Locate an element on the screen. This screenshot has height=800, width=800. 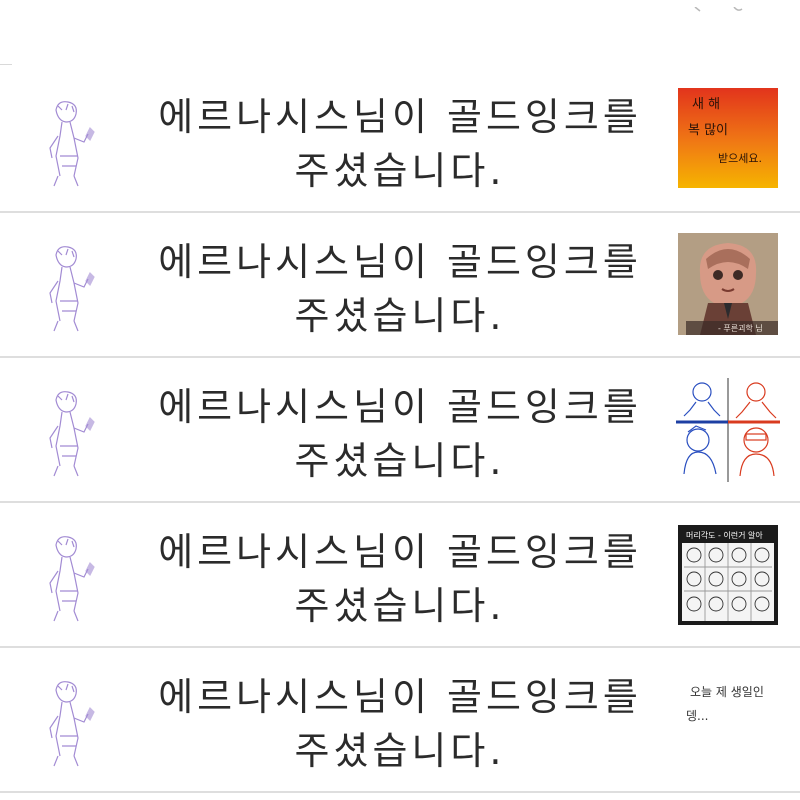
blue-red-head-sketch-thumbnail-icon is located at coordinates (728, 430).